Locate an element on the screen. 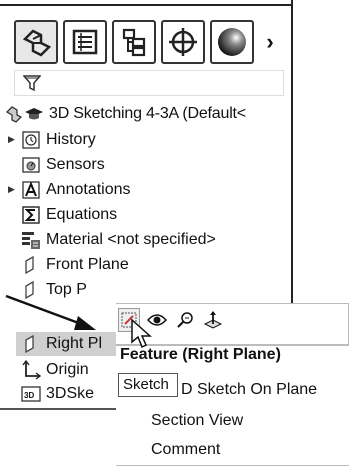 This screenshot has height=466, width=349. menu-item-3d-sketch-on-plane: D Sketch On Plane is located at coordinates (249, 390).